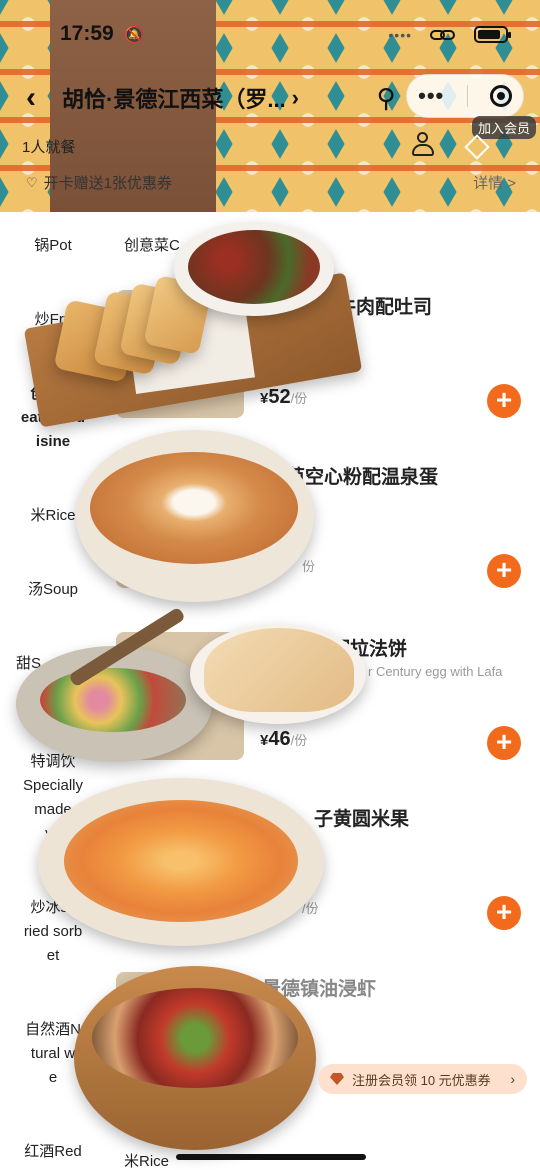  What do you see at coordinates (40, 98) in the screenshot?
I see `back-button: ‹` at bounding box center [40, 98].